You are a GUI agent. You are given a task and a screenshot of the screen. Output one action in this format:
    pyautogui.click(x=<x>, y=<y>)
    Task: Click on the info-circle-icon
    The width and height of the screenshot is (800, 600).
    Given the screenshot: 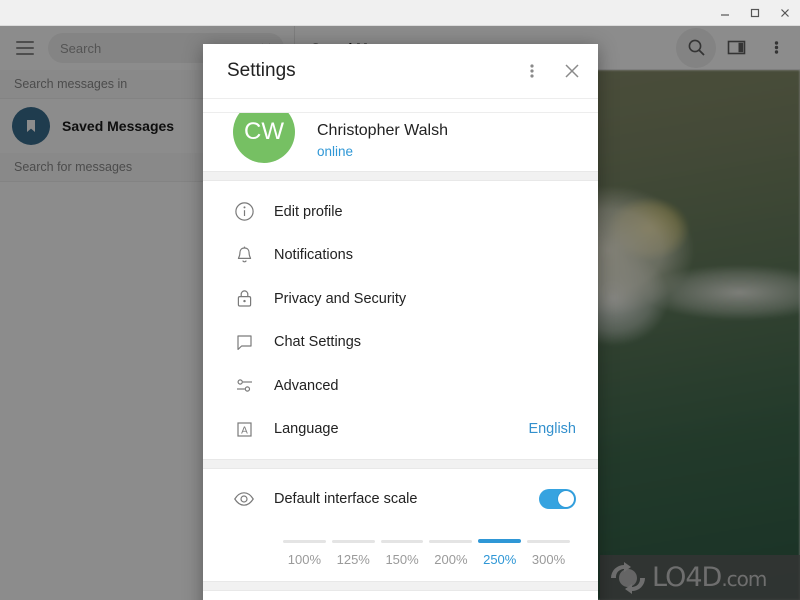 What is the action you would take?
    pyautogui.click(x=244, y=211)
    